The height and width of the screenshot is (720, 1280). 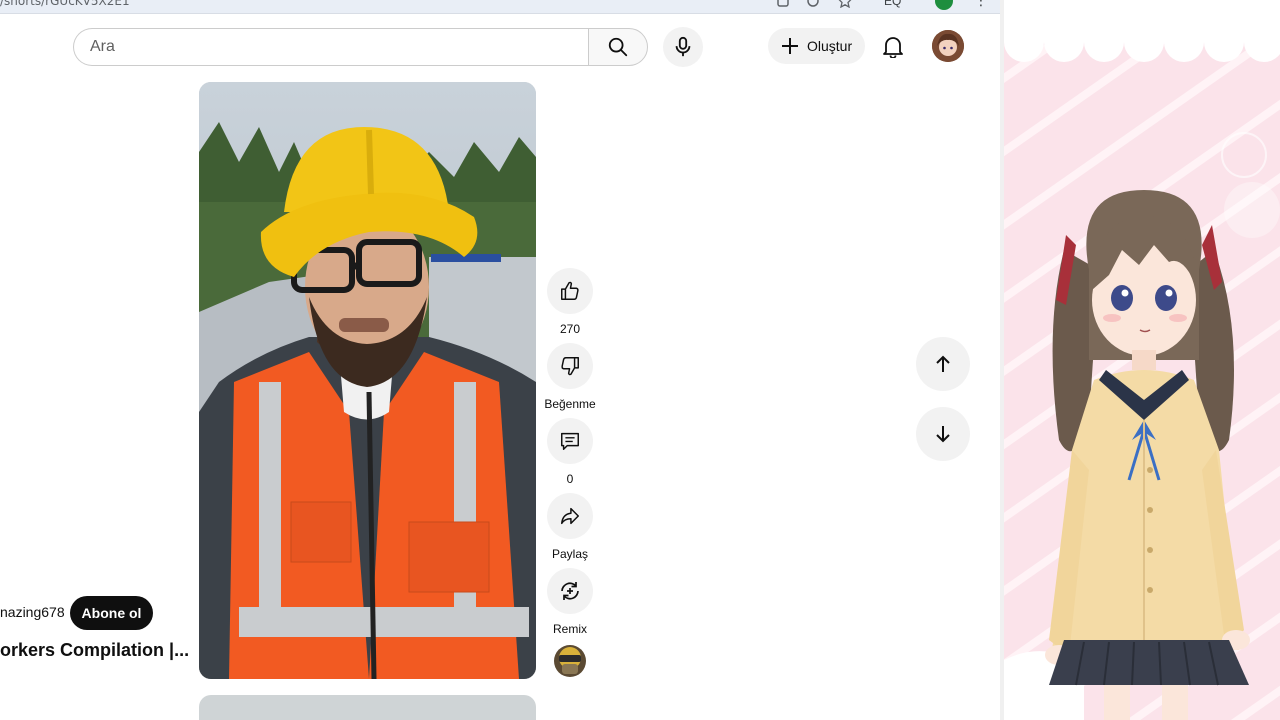 What do you see at coordinates (570, 329) in the screenshot?
I see `like-count: 270` at bounding box center [570, 329].